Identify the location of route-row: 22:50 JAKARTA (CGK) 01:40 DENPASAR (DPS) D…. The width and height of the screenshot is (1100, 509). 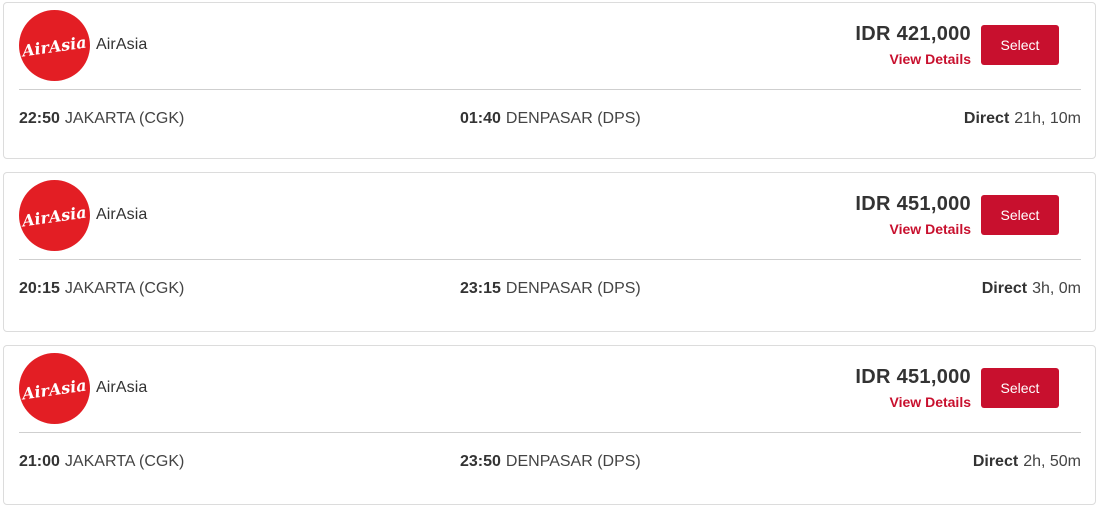
(550, 121).